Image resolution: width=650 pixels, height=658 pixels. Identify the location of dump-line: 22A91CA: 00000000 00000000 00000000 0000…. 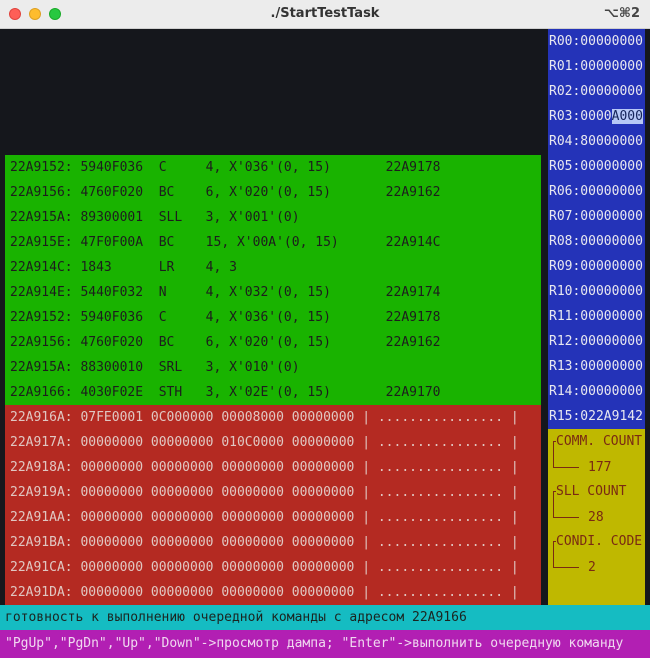
(264, 567).